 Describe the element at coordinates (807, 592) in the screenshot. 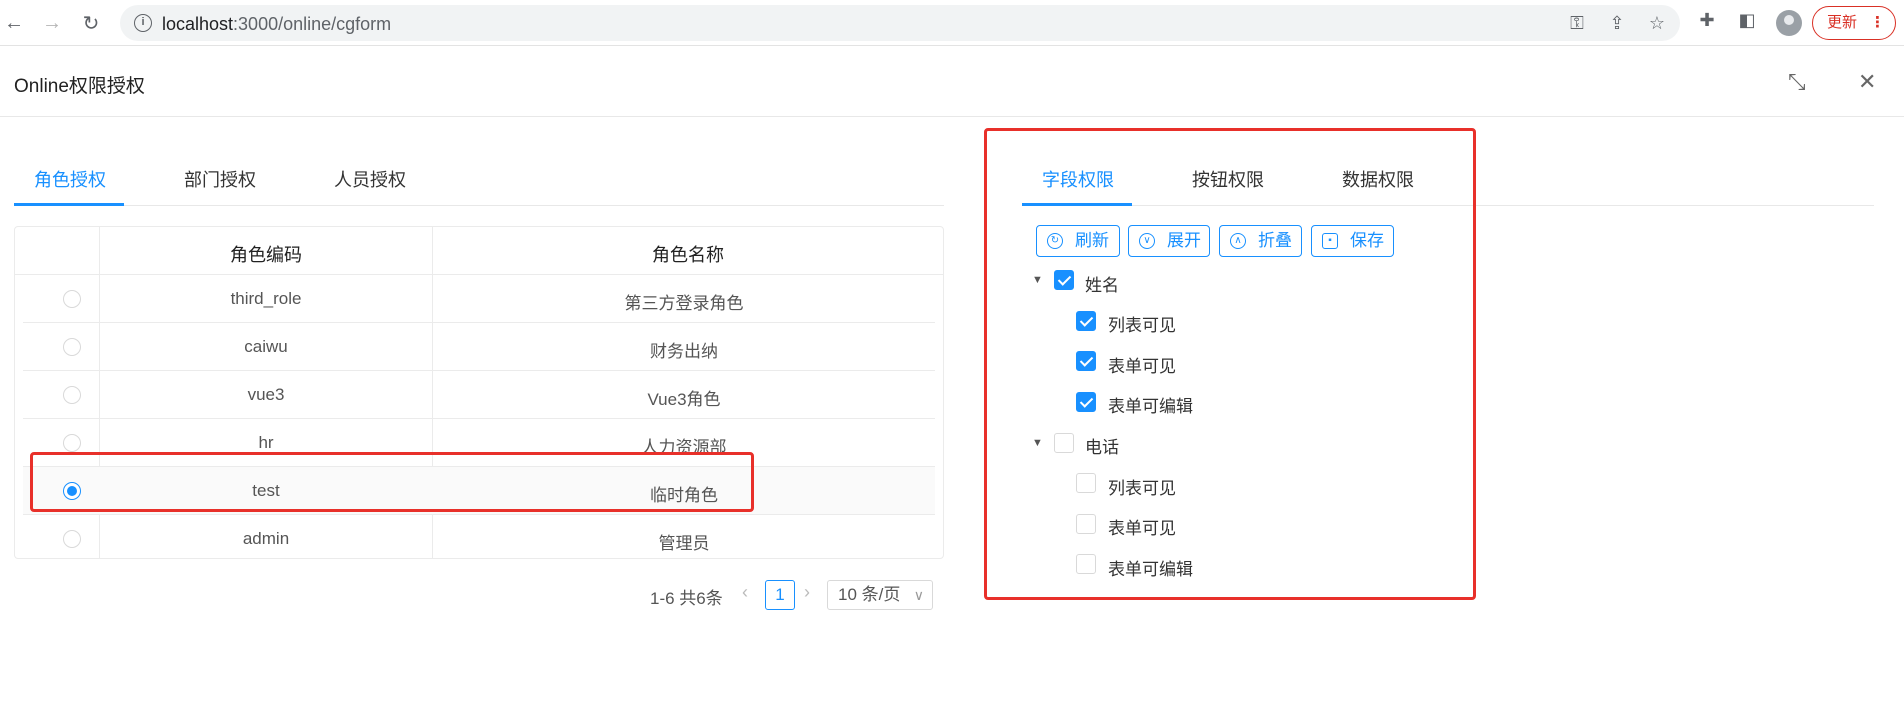

I see `next-page-icon: ›` at that location.